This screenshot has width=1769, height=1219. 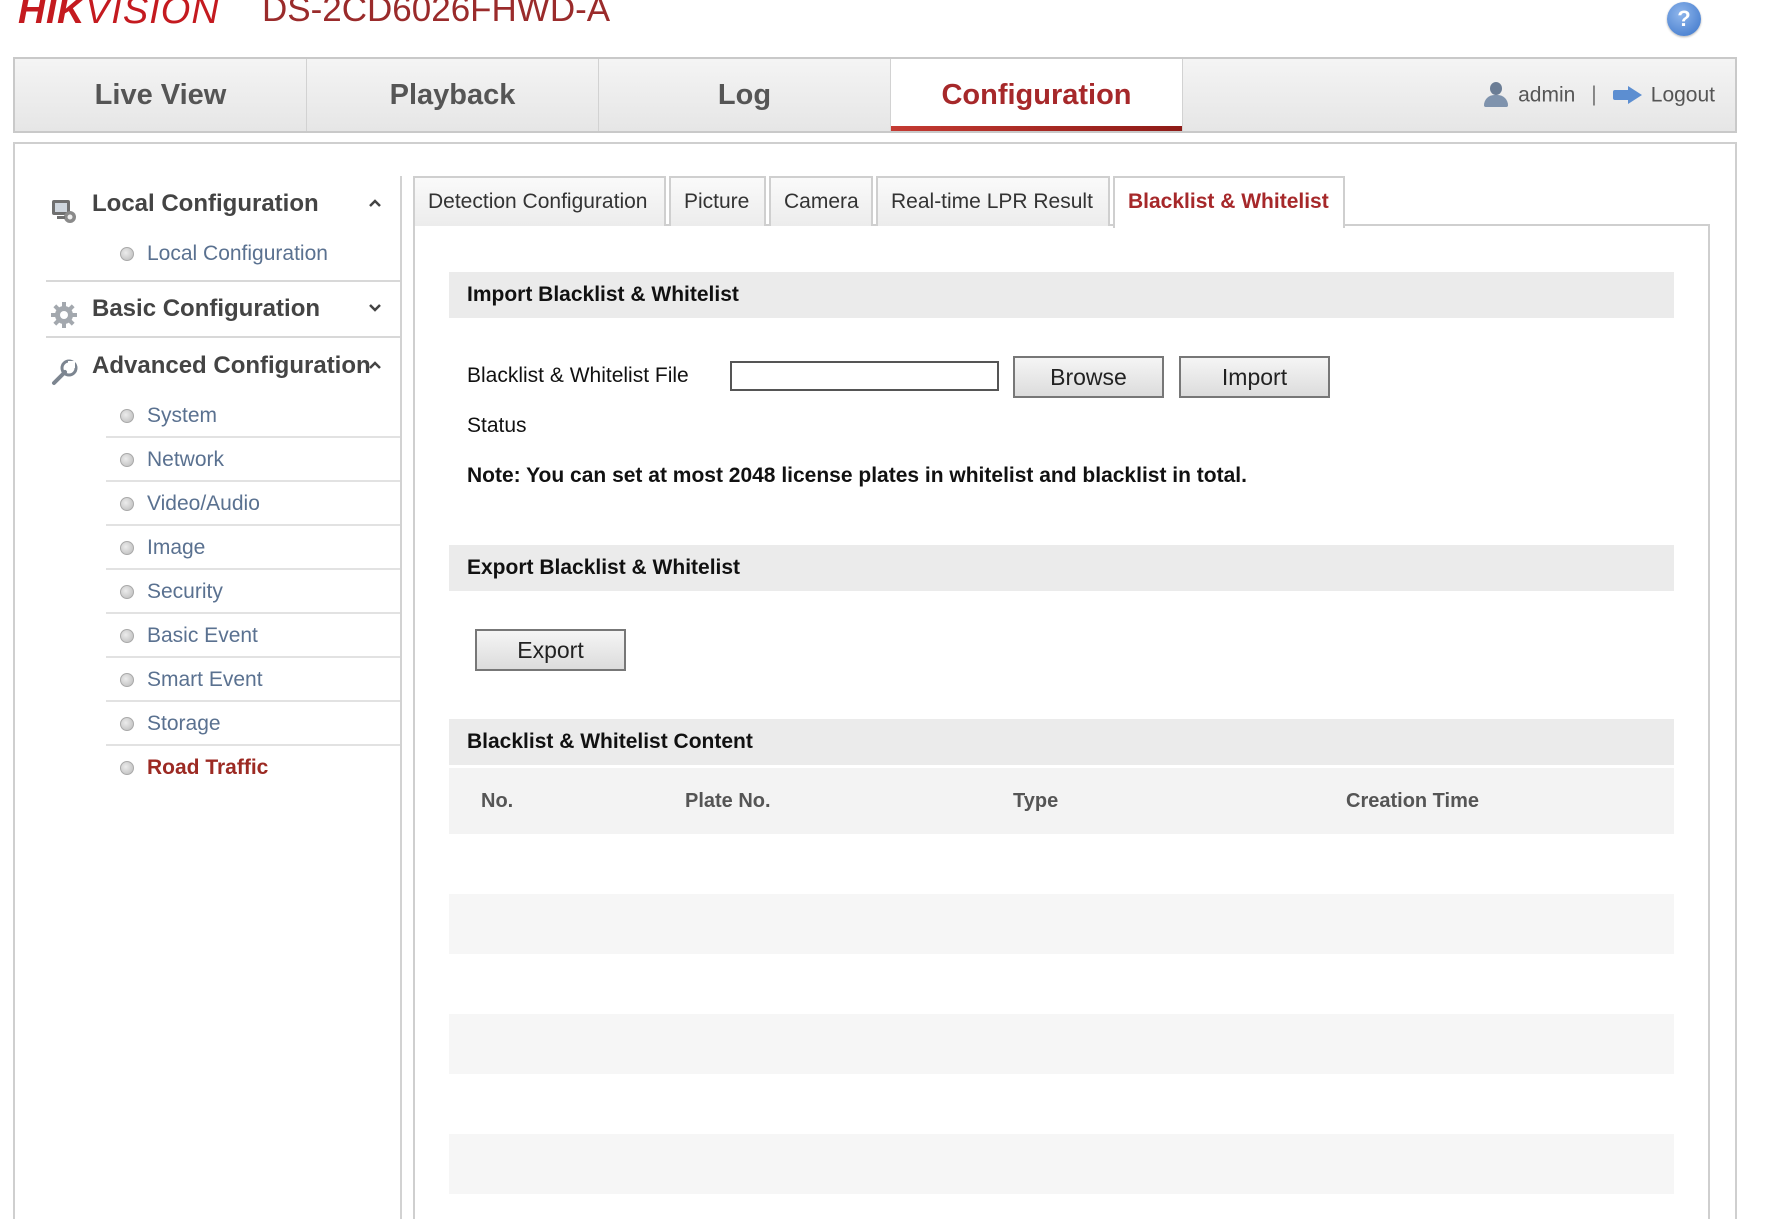 What do you see at coordinates (185, 591) in the screenshot?
I see `sidebar-item-label: Security` at bounding box center [185, 591].